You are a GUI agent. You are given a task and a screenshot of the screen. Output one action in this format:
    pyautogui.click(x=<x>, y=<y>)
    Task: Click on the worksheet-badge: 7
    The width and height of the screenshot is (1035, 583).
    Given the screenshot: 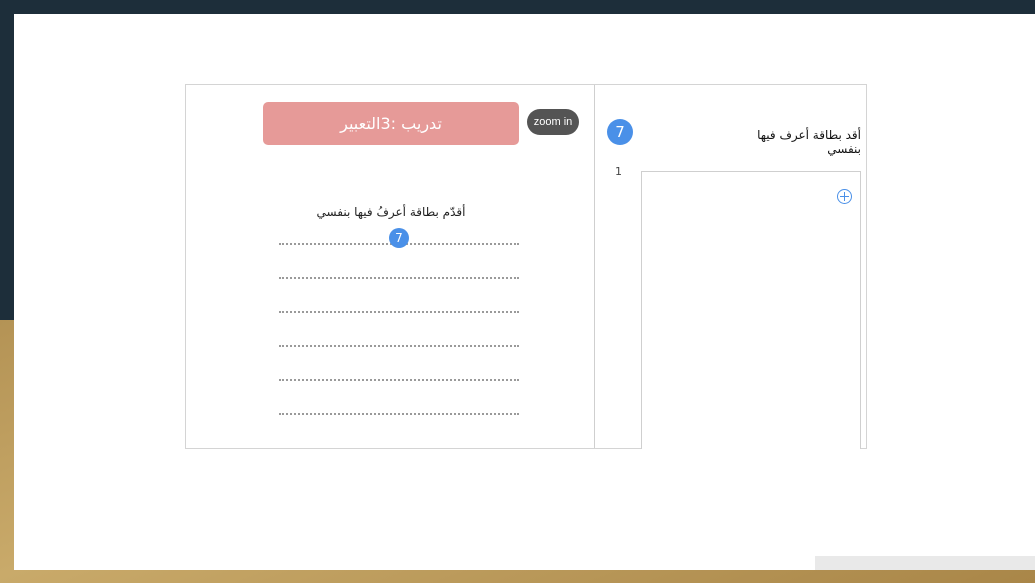 What is the action you would take?
    pyautogui.click(x=399, y=238)
    